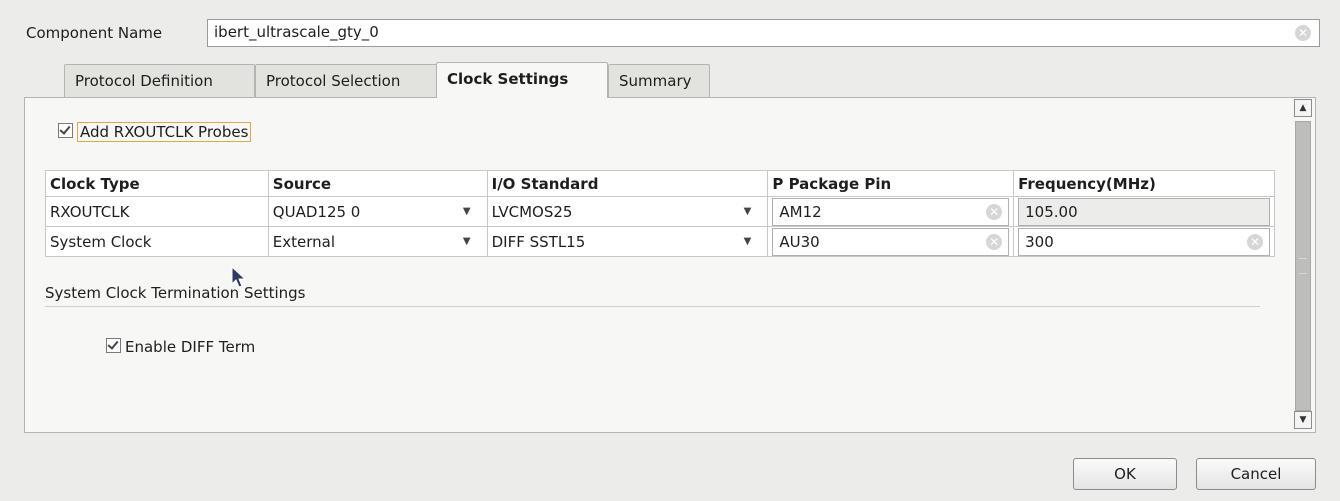  I want to click on io-standard-select: LVCMOS25 ▼, so click(627, 211).